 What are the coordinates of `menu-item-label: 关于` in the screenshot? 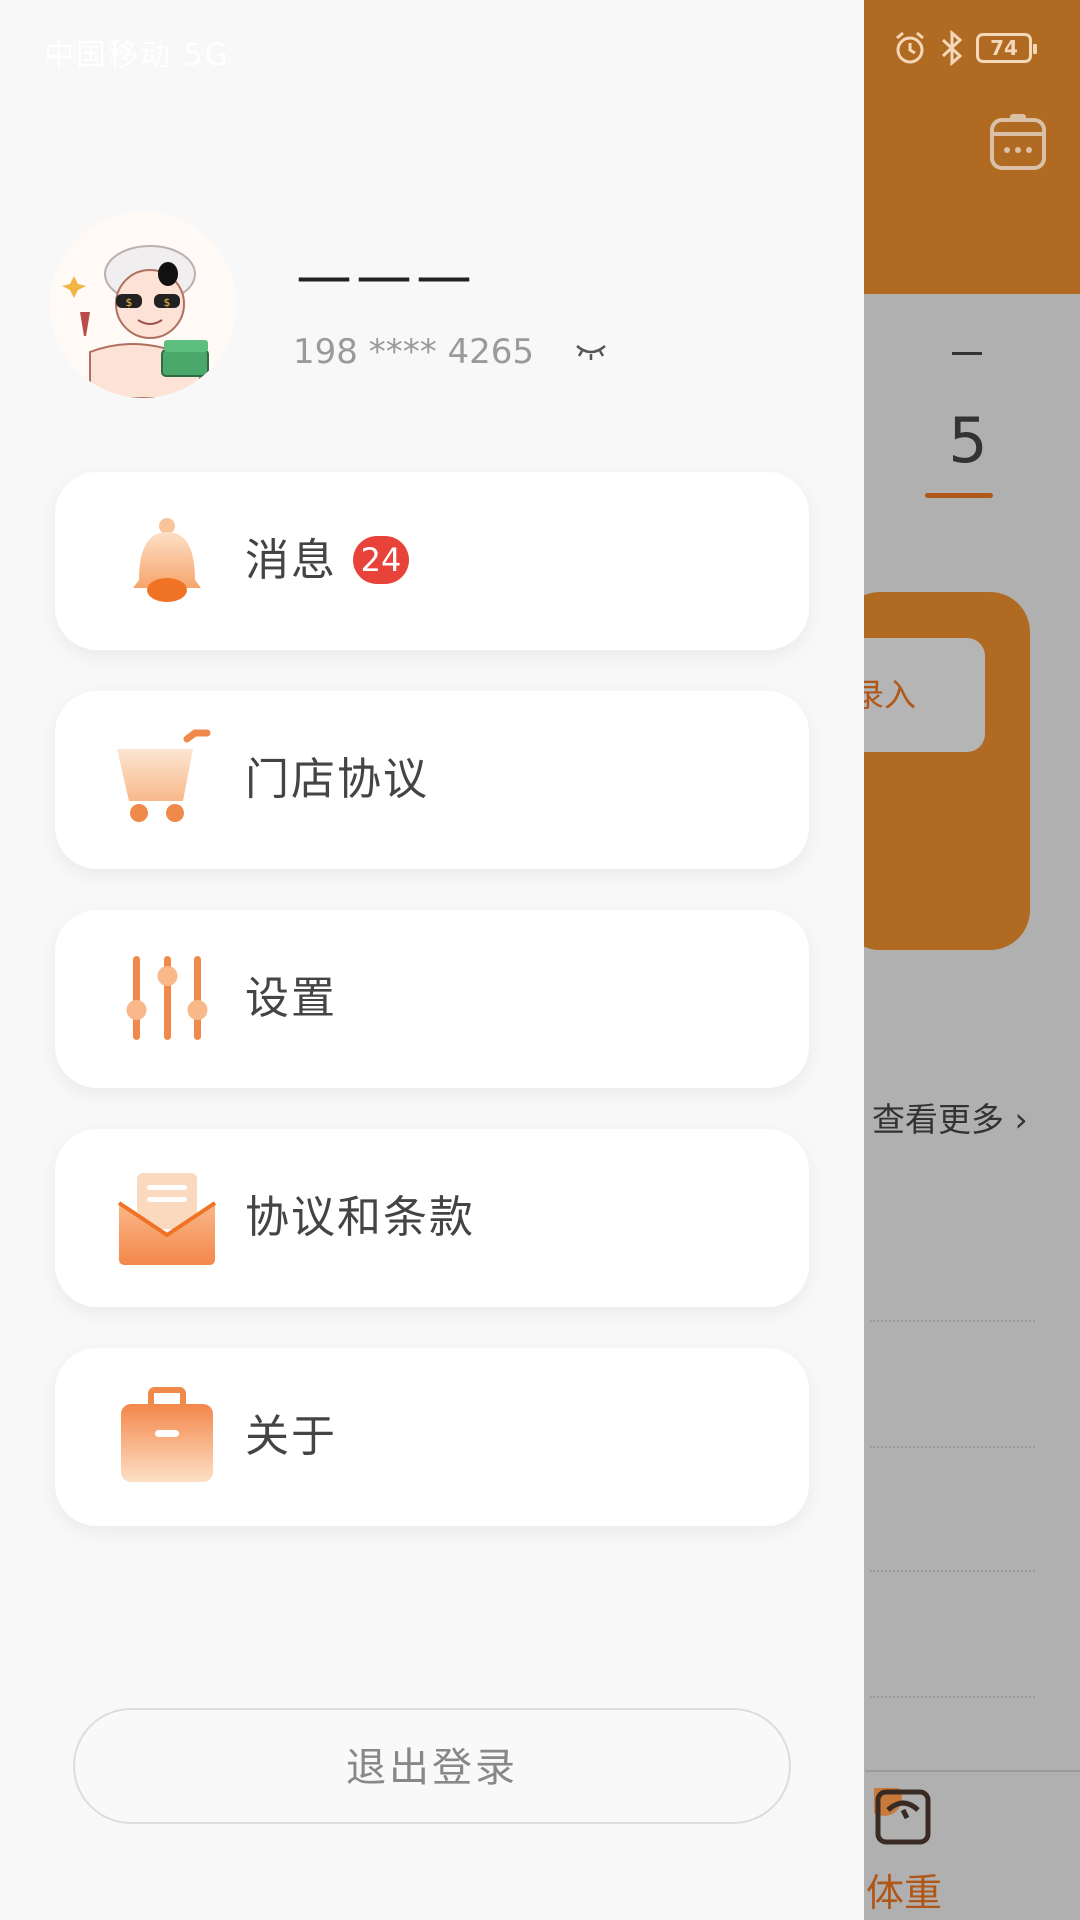 It's located at (291, 1436).